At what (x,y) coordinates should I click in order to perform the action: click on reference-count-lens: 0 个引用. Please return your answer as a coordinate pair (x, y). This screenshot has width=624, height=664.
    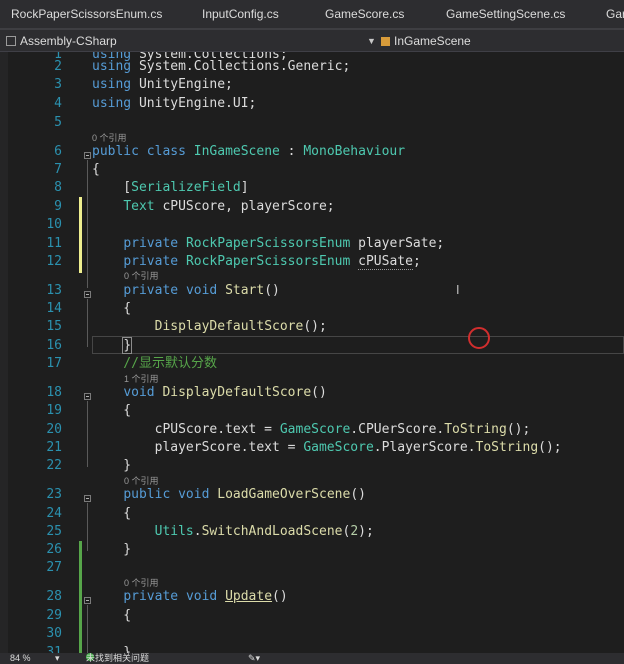
    Looking at the image, I should click on (141, 276).